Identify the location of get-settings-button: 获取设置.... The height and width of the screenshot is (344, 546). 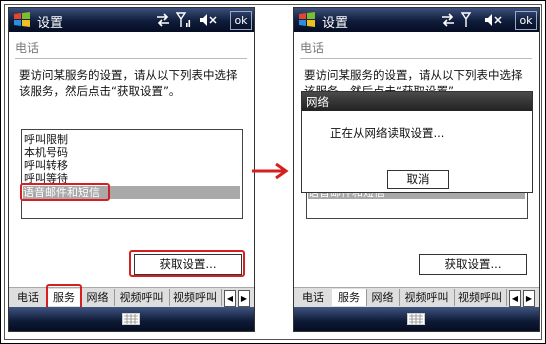
(473, 264).